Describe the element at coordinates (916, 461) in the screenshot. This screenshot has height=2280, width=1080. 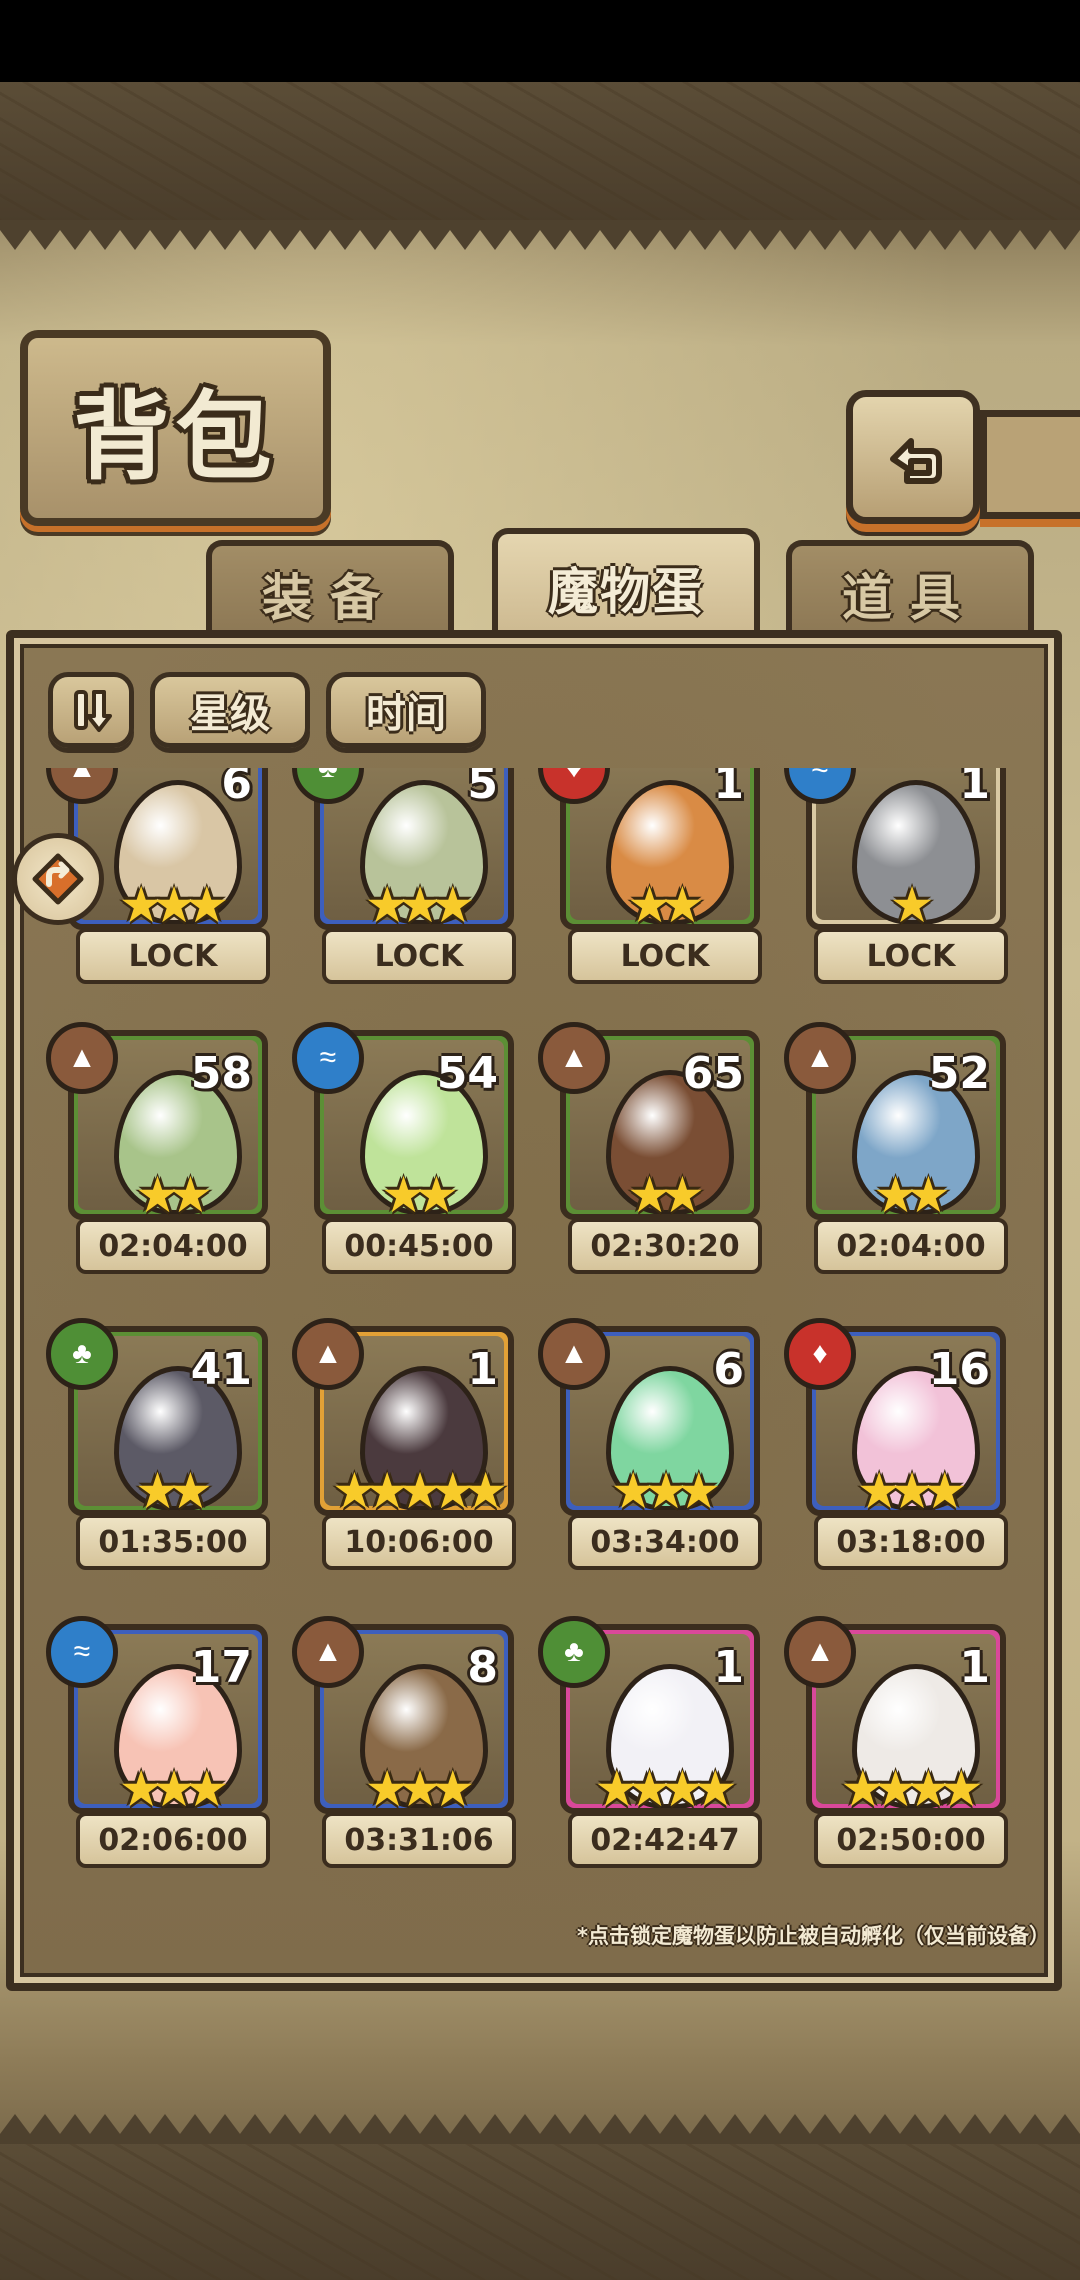
I see `back-arrow-icon` at that location.